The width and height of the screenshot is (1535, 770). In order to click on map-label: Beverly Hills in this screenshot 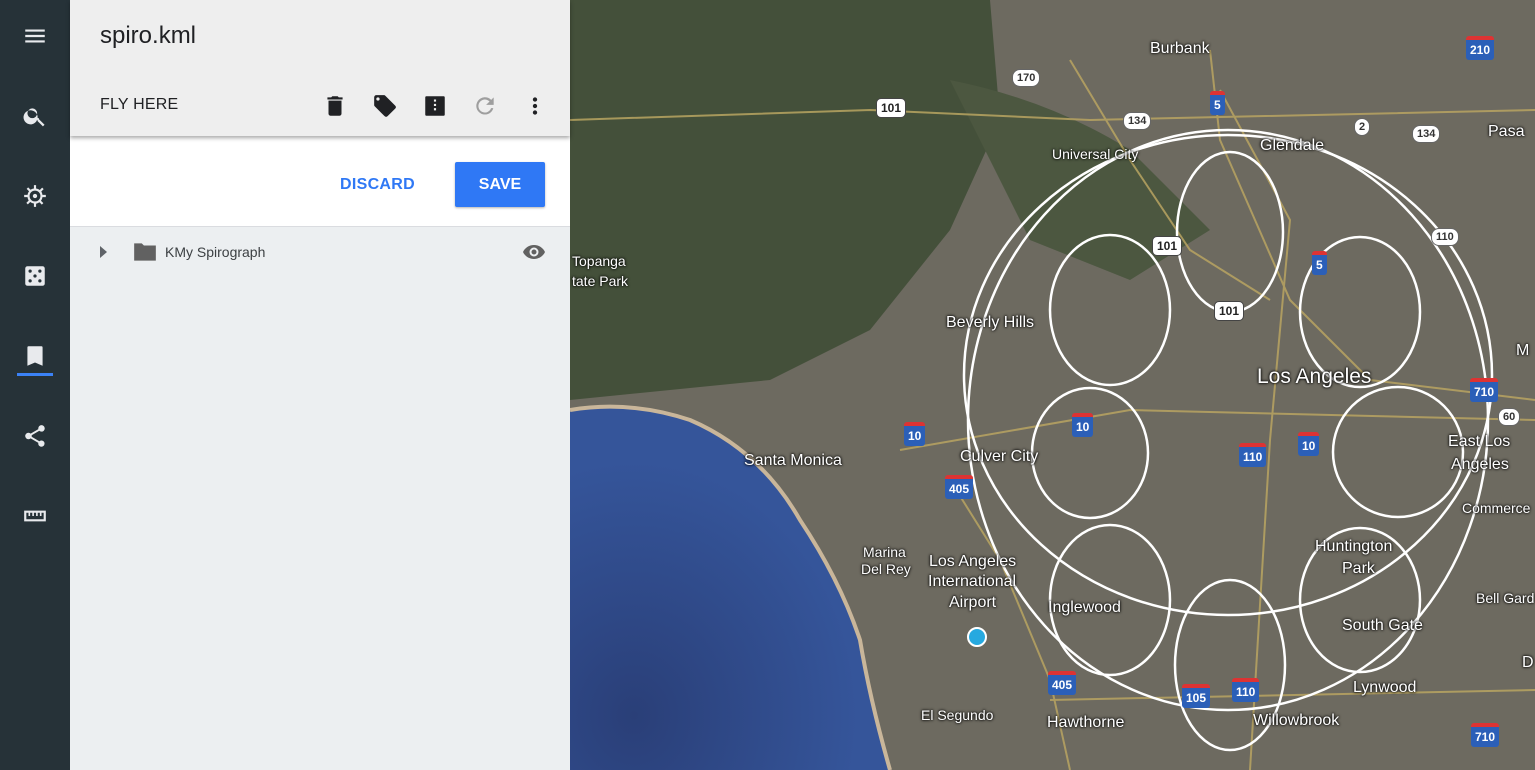, I will do `click(990, 322)`.